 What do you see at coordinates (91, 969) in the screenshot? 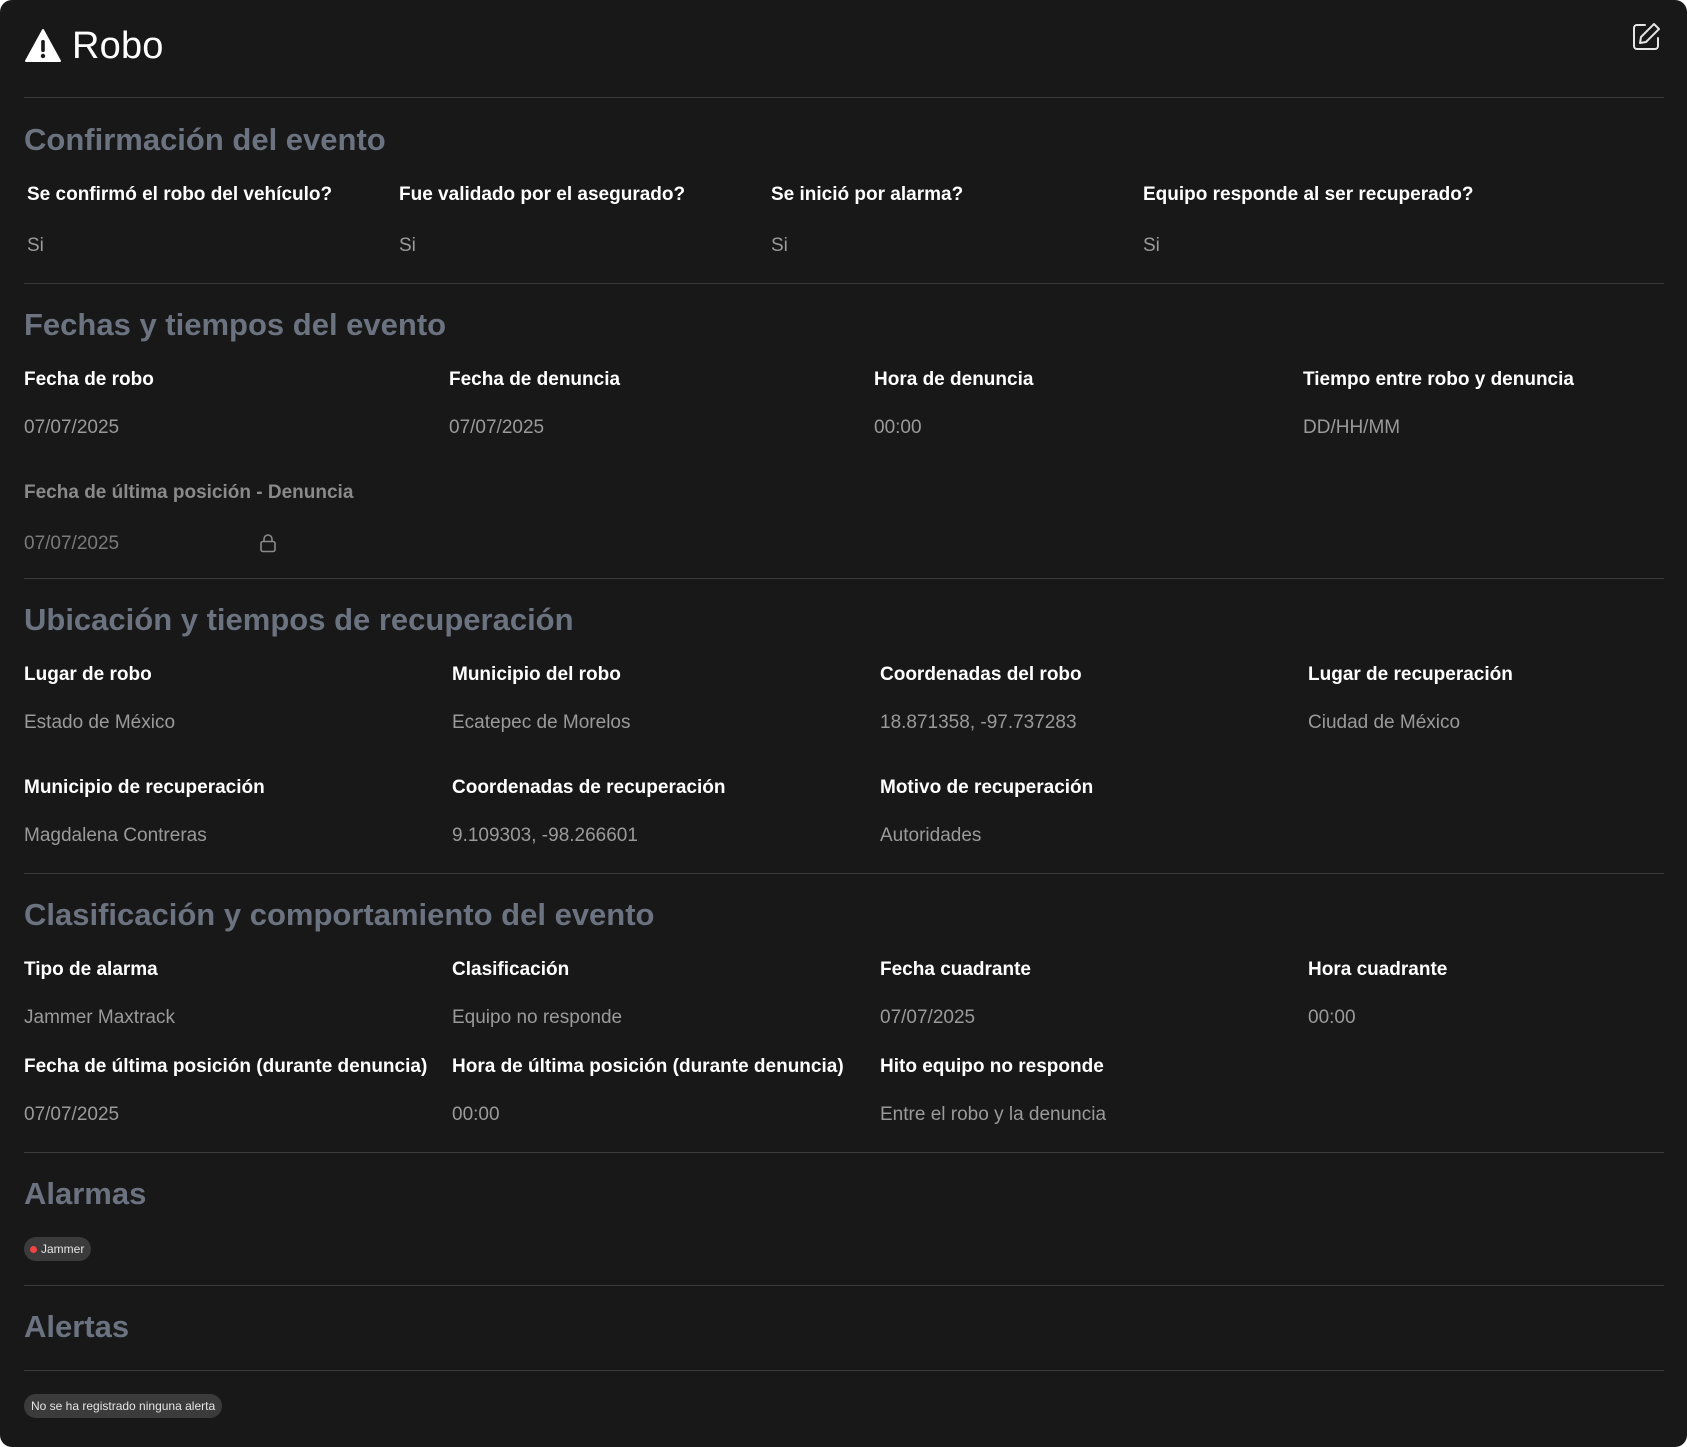
I see `field-label-tipo-alarma: Tipo de alarma` at bounding box center [91, 969].